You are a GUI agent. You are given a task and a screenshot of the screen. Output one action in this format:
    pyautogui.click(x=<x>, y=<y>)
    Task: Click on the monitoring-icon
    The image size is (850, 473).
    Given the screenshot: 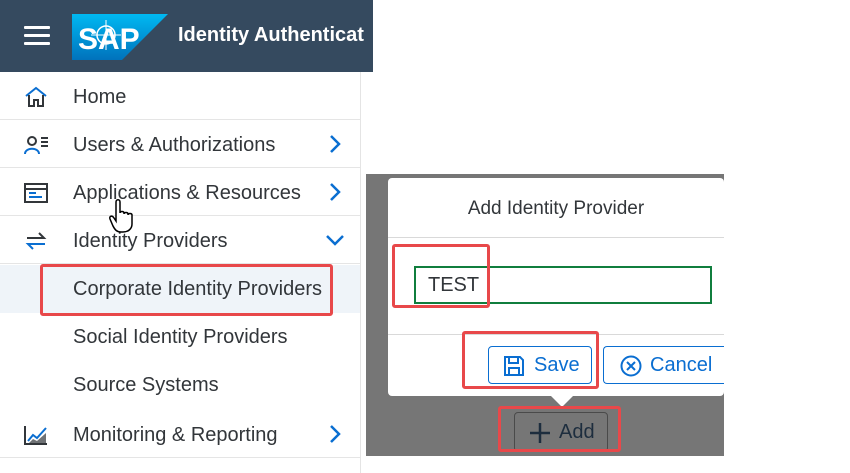 What is the action you would take?
    pyautogui.click(x=35, y=435)
    